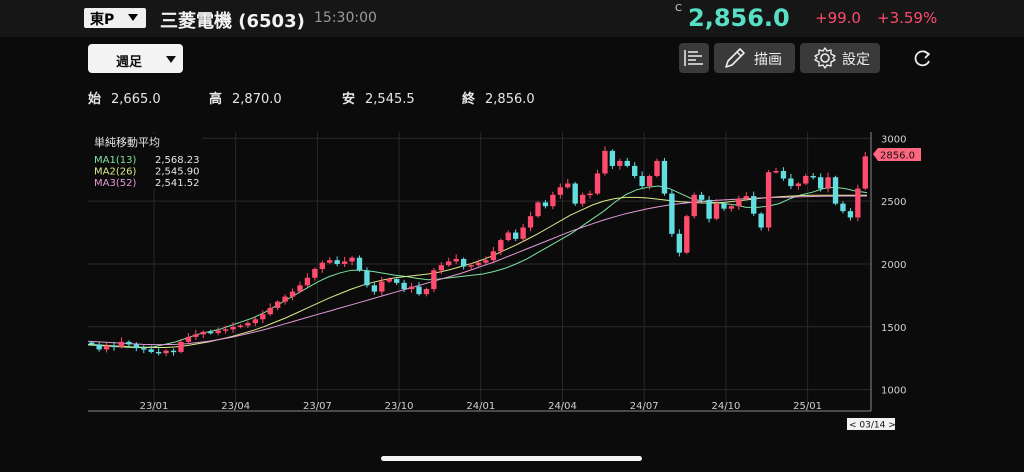  I want to click on y-tick-label: 1500, so click(893, 328).